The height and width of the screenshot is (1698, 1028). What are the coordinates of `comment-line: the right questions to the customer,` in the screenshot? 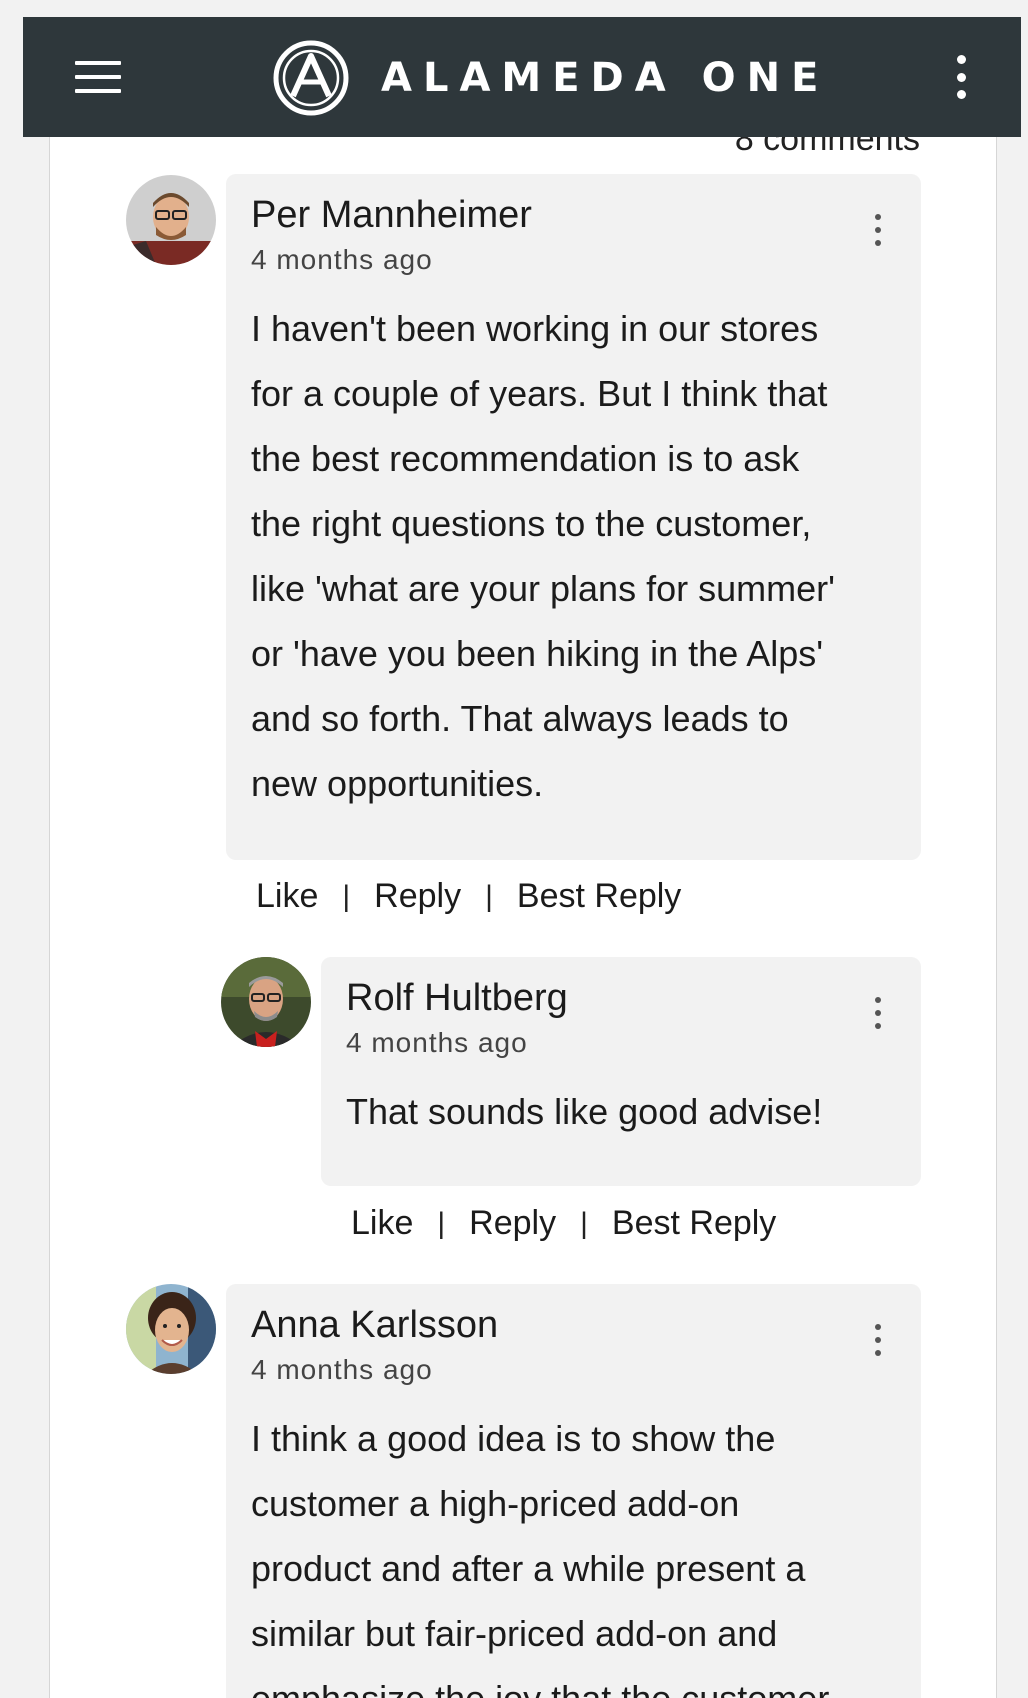 It's located at (531, 523).